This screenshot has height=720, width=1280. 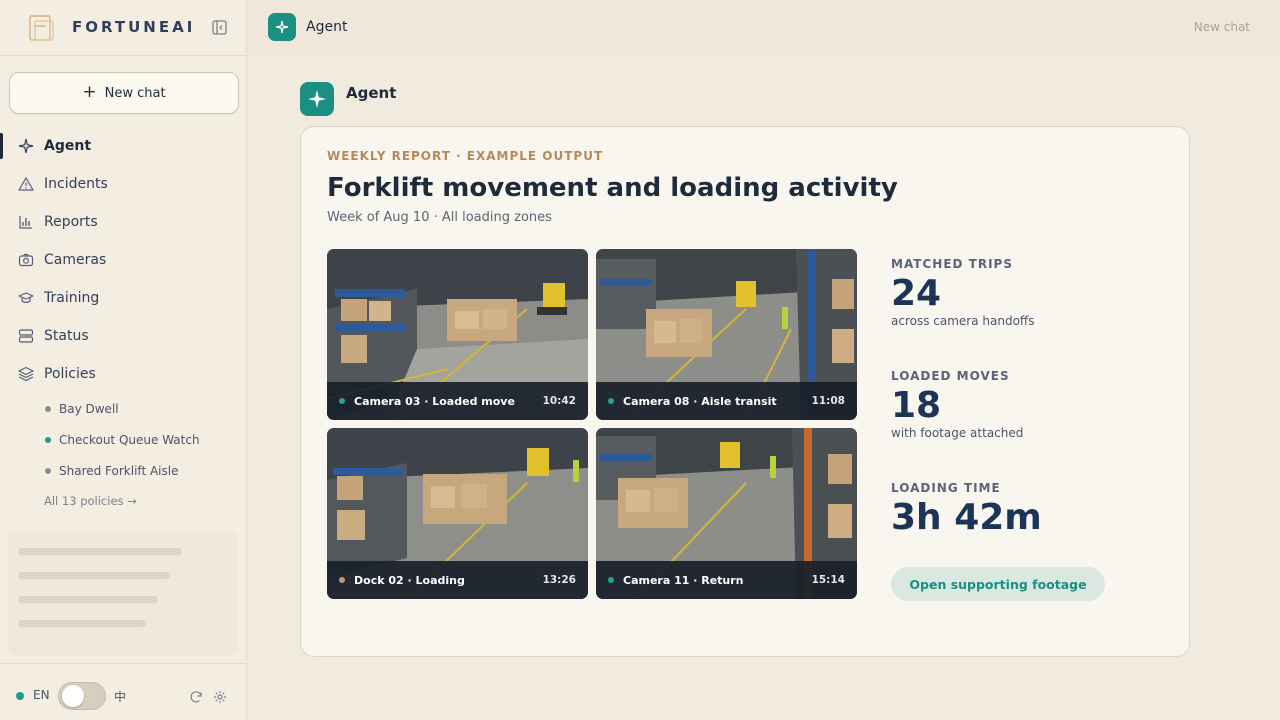 I want to click on policy-item-shared-forklift-aisle: Shared Forklift Aisle, so click(x=145, y=470).